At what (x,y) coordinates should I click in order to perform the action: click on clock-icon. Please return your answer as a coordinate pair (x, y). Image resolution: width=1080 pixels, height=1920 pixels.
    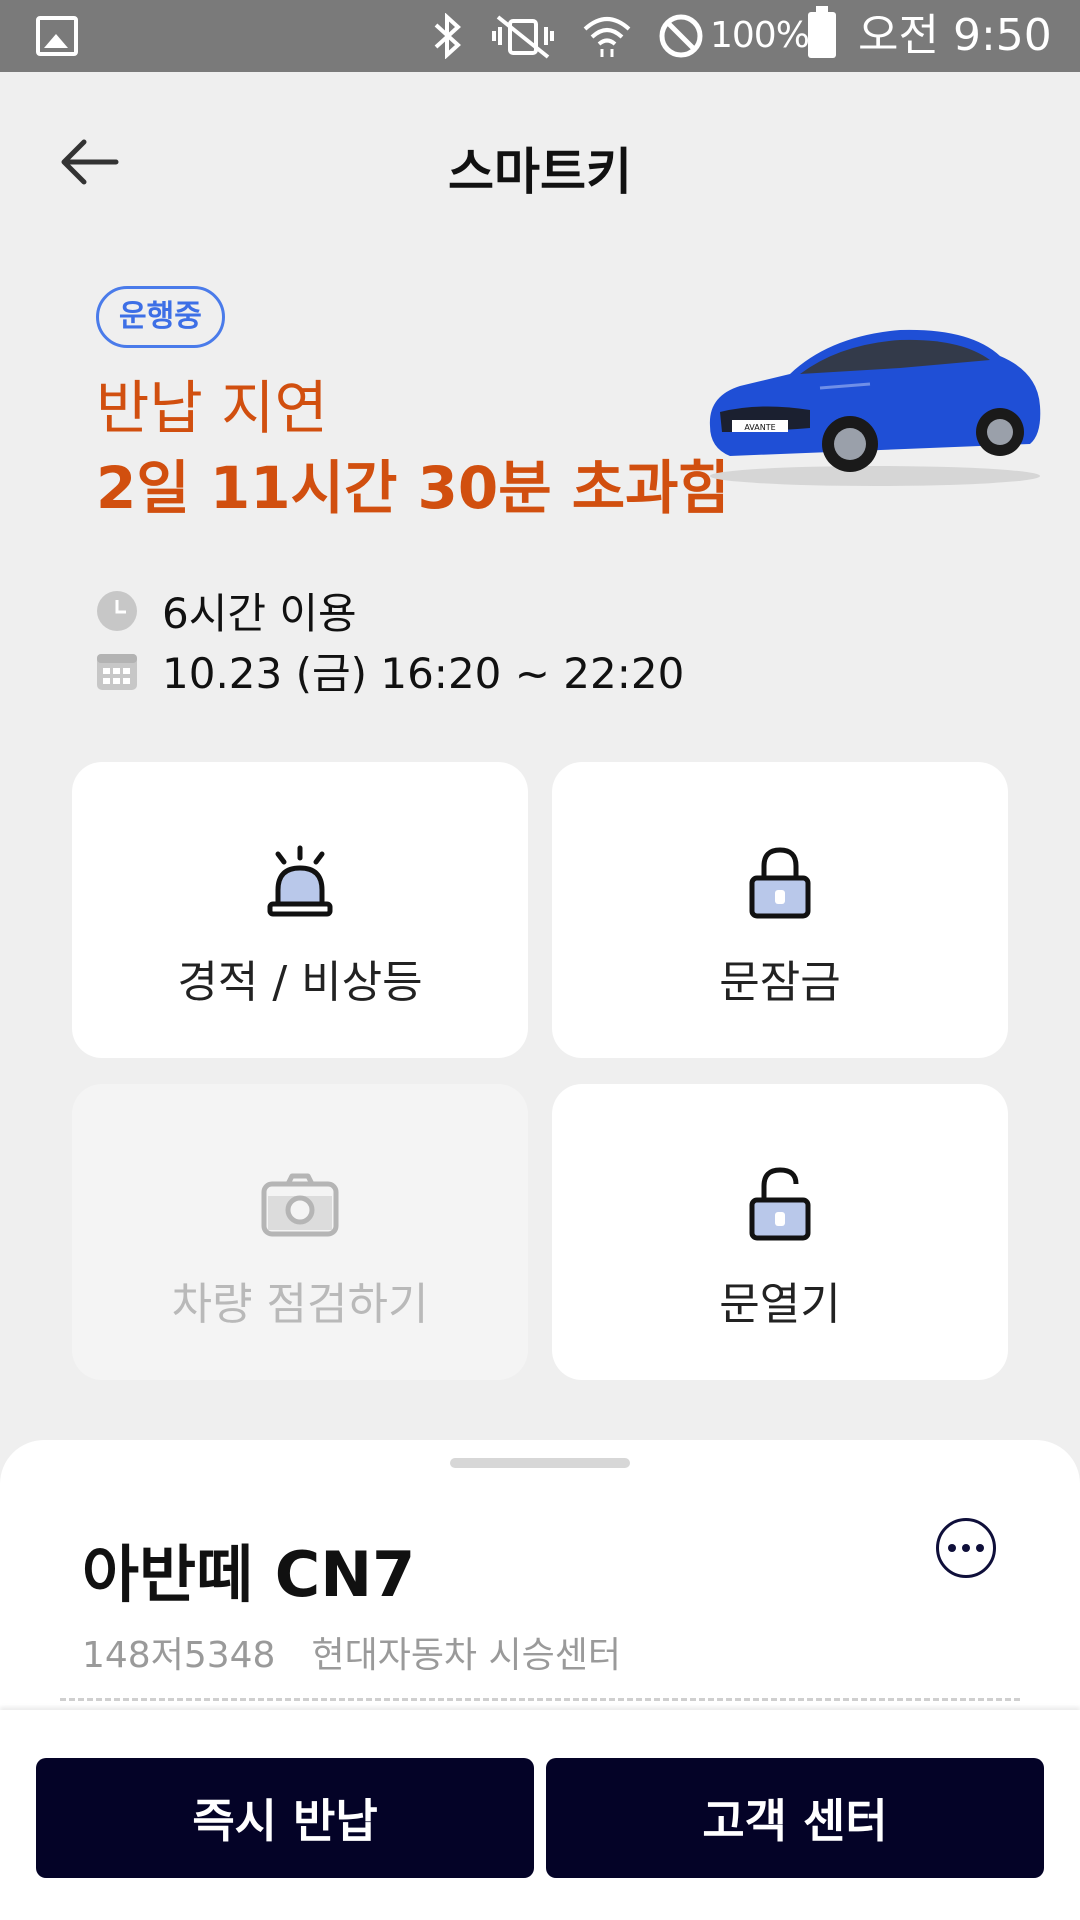
    Looking at the image, I should click on (117, 610).